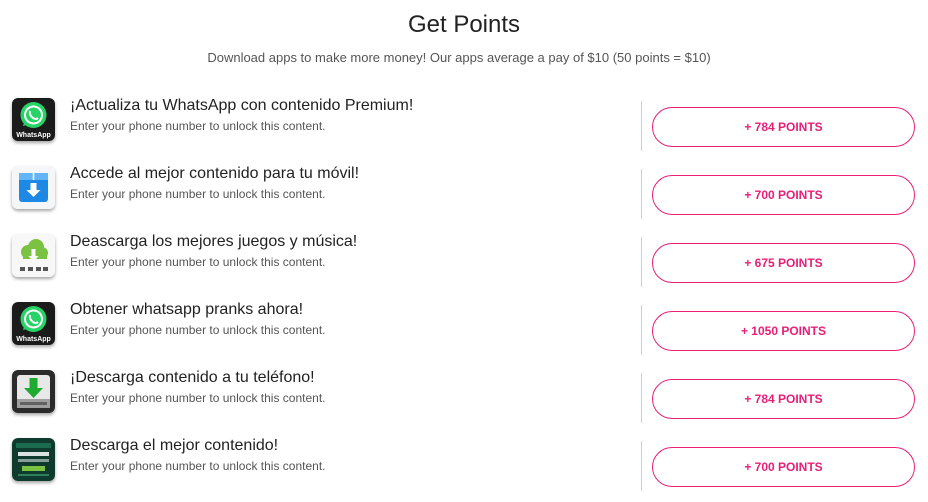 This screenshot has width=928, height=502. Describe the element at coordinates (174, 445) in the screenshot. I see `offer-title: Descarga el mejor contenido!` at that location.